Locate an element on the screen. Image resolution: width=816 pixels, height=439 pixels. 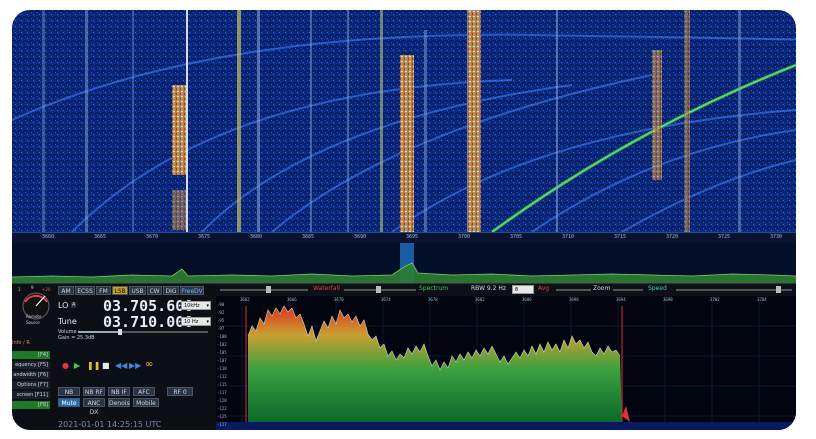
mode-button-lsb: LSB is located at coordinates (120, 290).